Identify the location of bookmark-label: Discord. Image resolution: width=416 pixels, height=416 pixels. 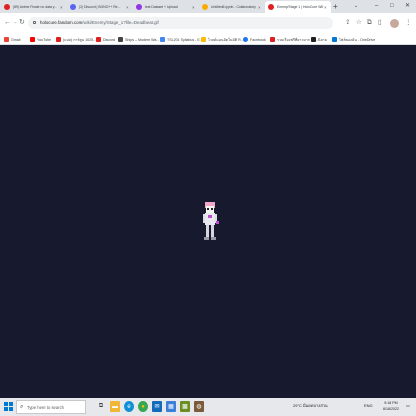
(109, 39).